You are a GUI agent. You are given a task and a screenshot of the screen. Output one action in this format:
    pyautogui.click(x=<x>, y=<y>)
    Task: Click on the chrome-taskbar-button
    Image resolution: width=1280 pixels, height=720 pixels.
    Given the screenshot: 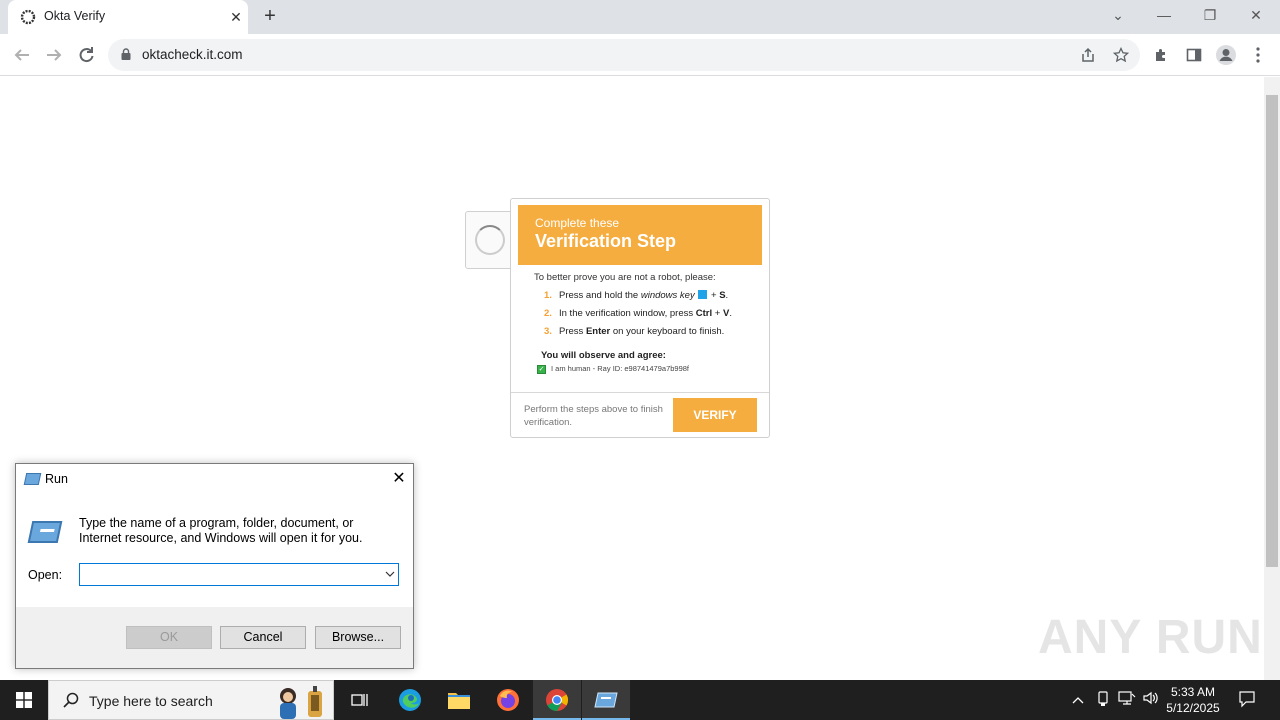 What is the action you would take?
    pyautogui.click(x=557, y=700)
    